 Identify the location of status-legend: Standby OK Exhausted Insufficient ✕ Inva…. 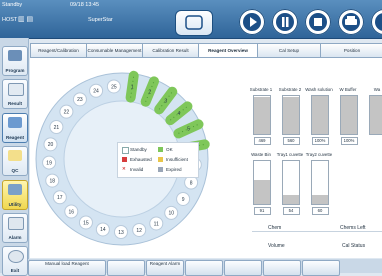
(158, 160).